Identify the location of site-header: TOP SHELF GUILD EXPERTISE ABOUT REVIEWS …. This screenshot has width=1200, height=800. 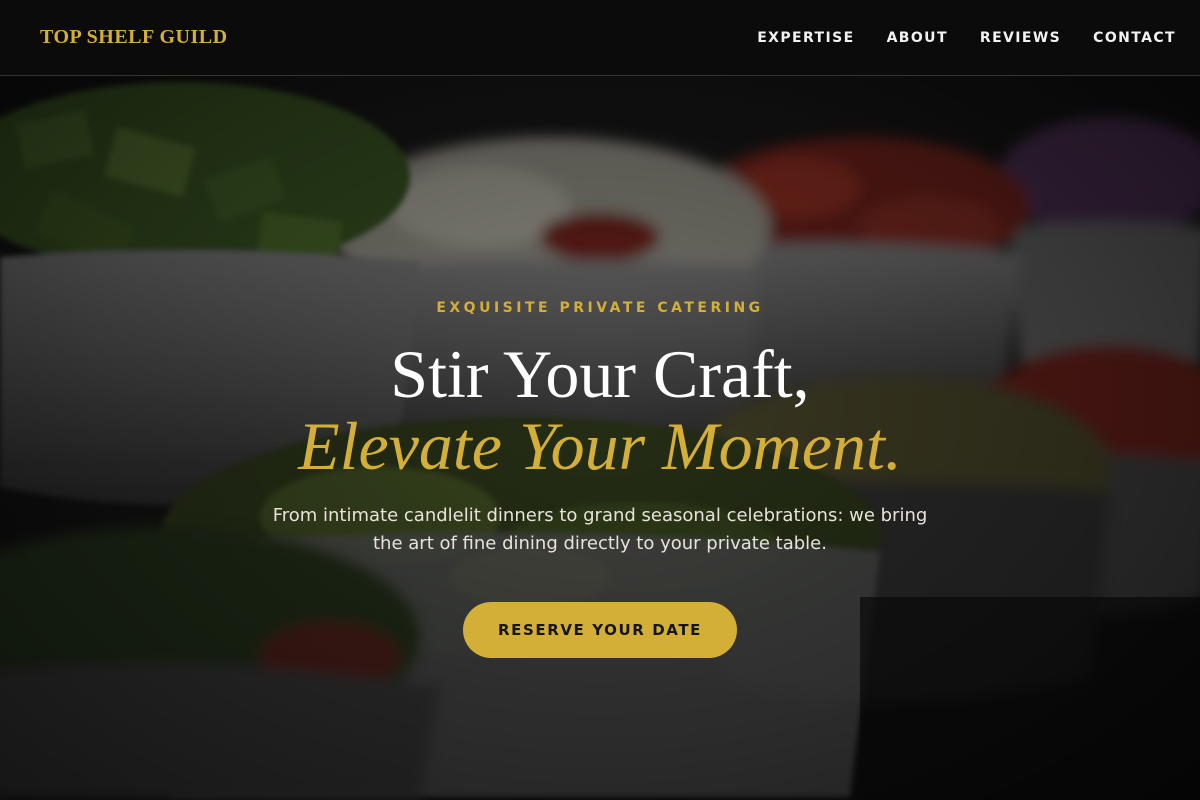
(600, 38).